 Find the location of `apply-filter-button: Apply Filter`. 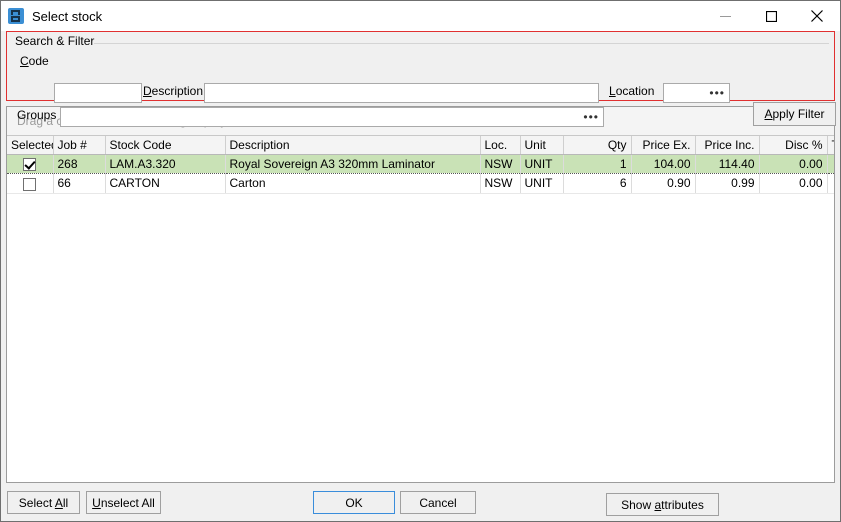

apply-filter-button: Apply Filter is located at coordinates (794, 114).